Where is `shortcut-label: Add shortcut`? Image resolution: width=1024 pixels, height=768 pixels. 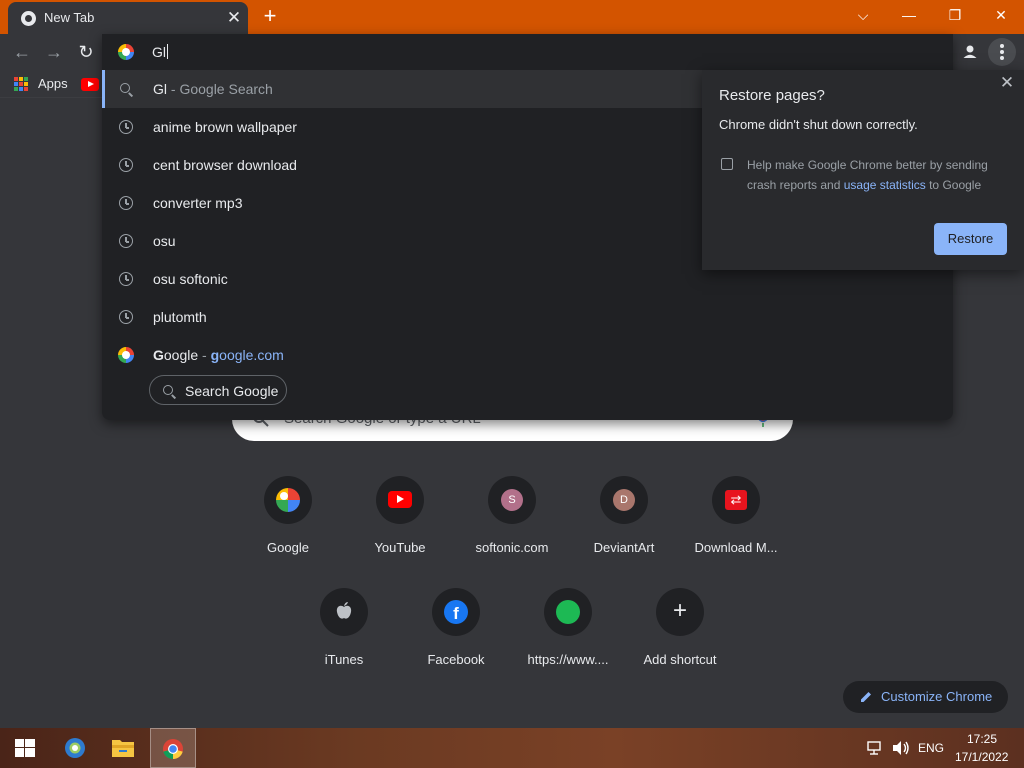 shortcut-label: Add shortcut is located at coordinates (680, 659).